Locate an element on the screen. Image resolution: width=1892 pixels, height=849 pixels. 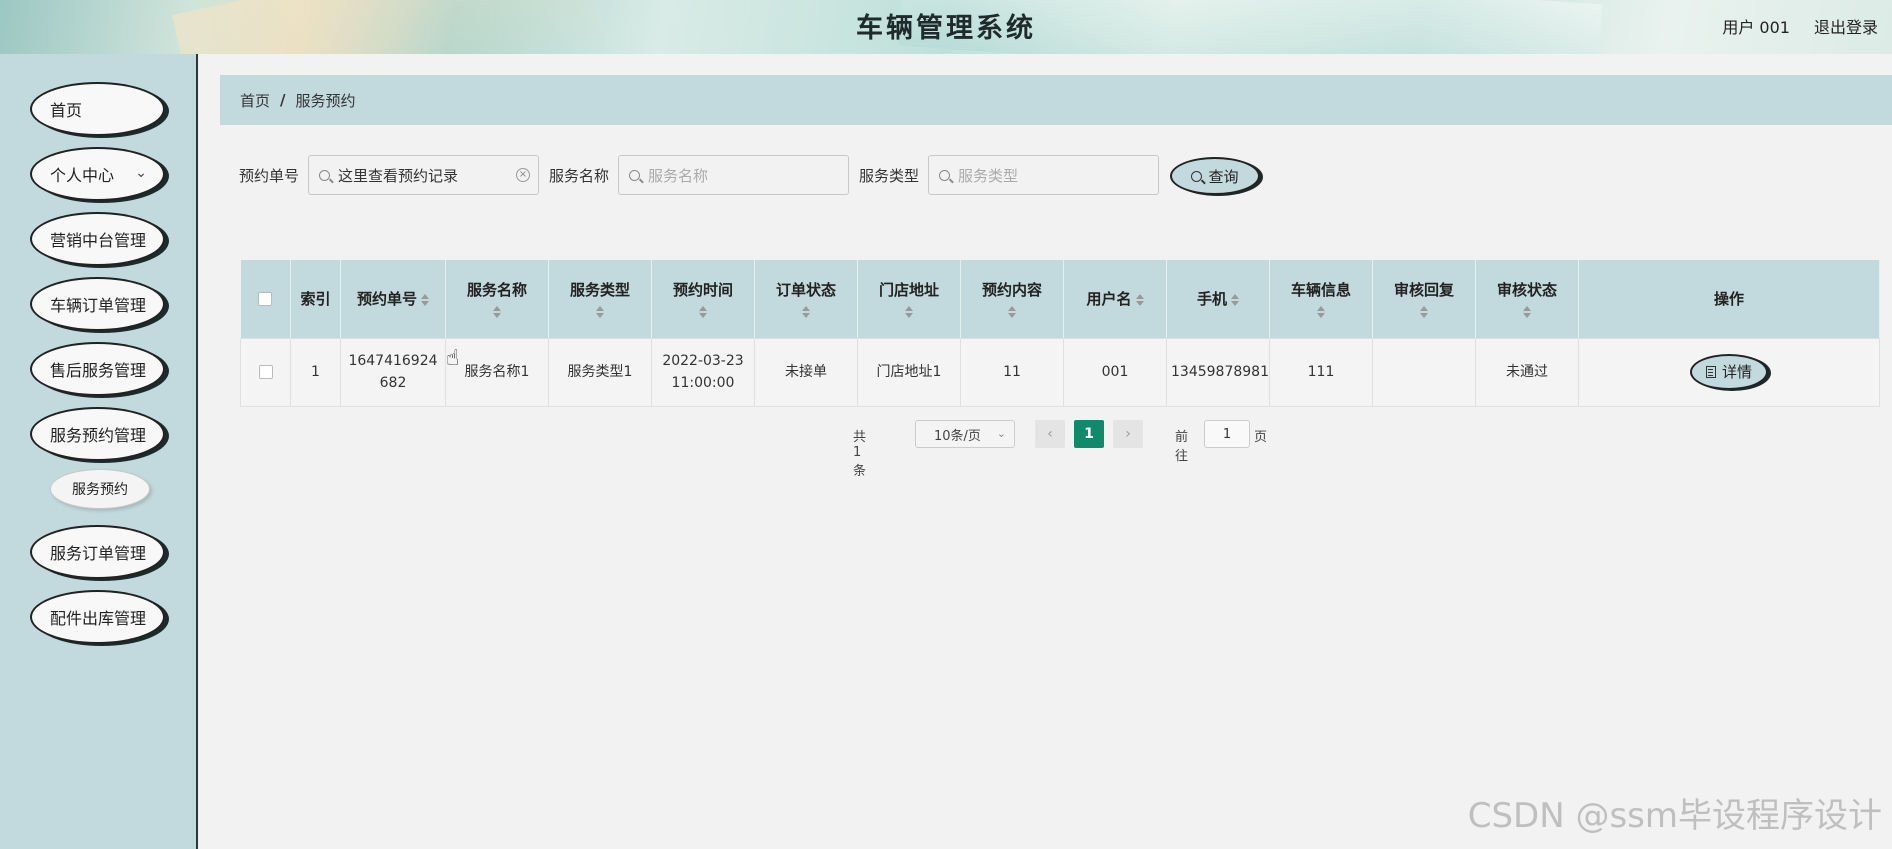
service-type-input: 服务类型 is located at coordinates (1043, 175).